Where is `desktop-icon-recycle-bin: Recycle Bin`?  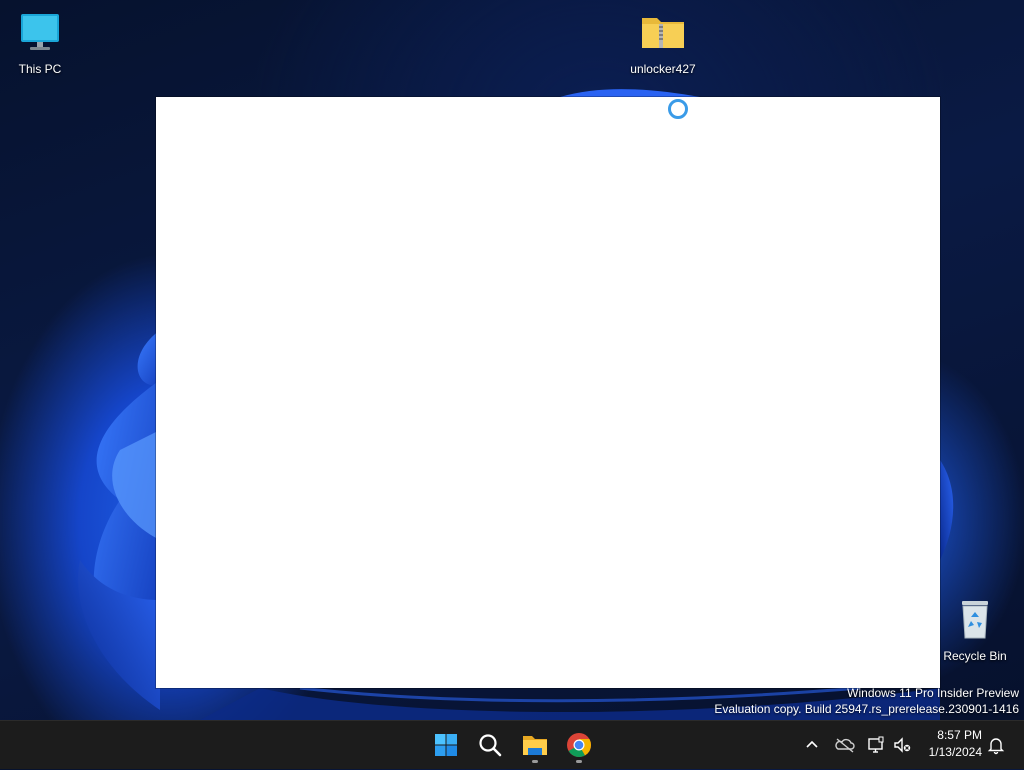
desktop-icon-recycle-bin: Recycle Bin is located at coordinates (975, 630).